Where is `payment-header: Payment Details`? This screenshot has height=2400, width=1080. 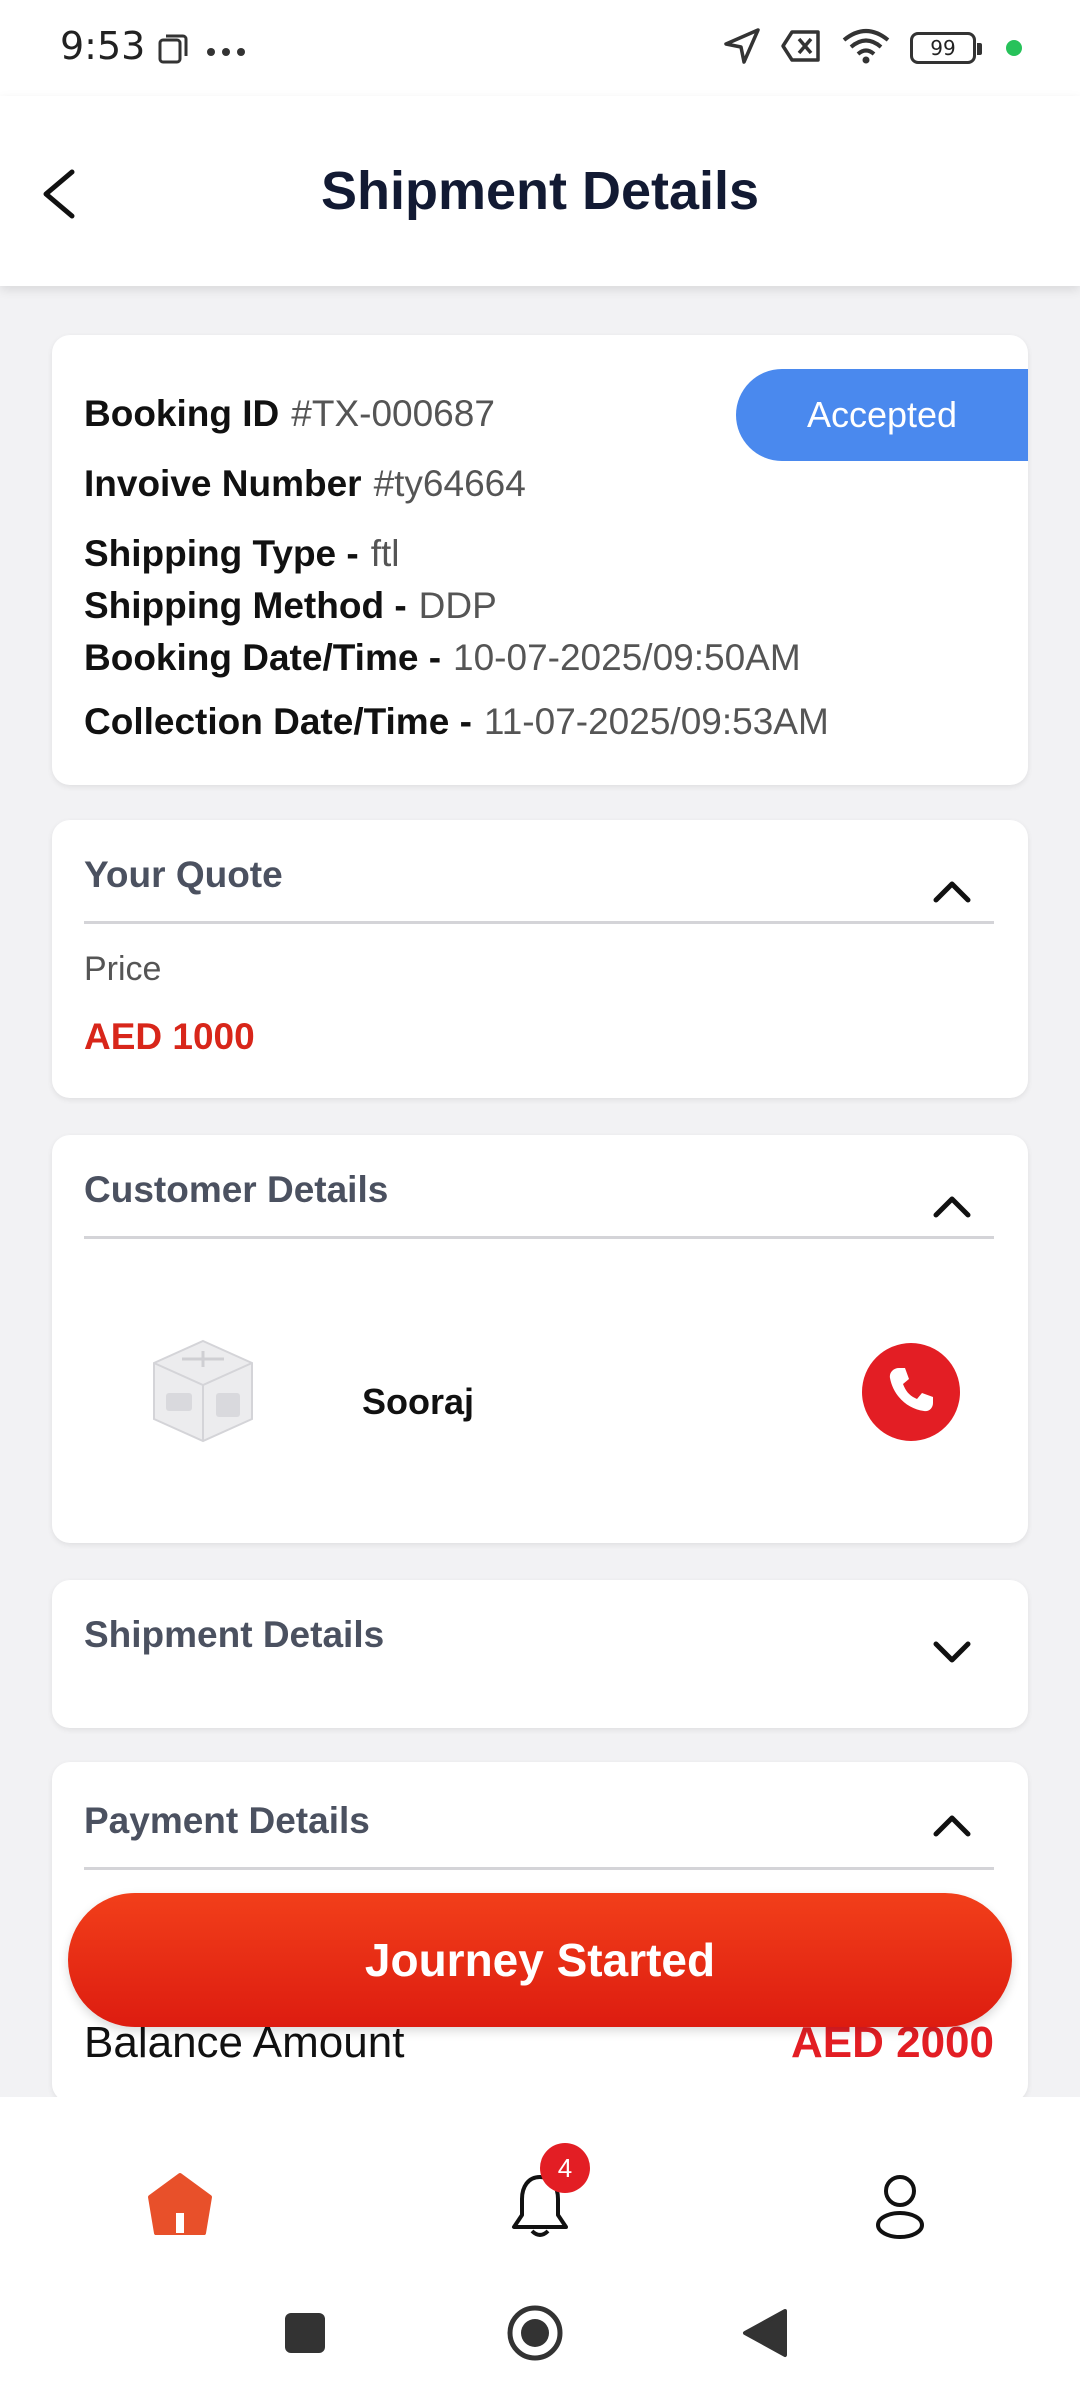
payment-header: Payment Details is located at coordinates (539, 1835).